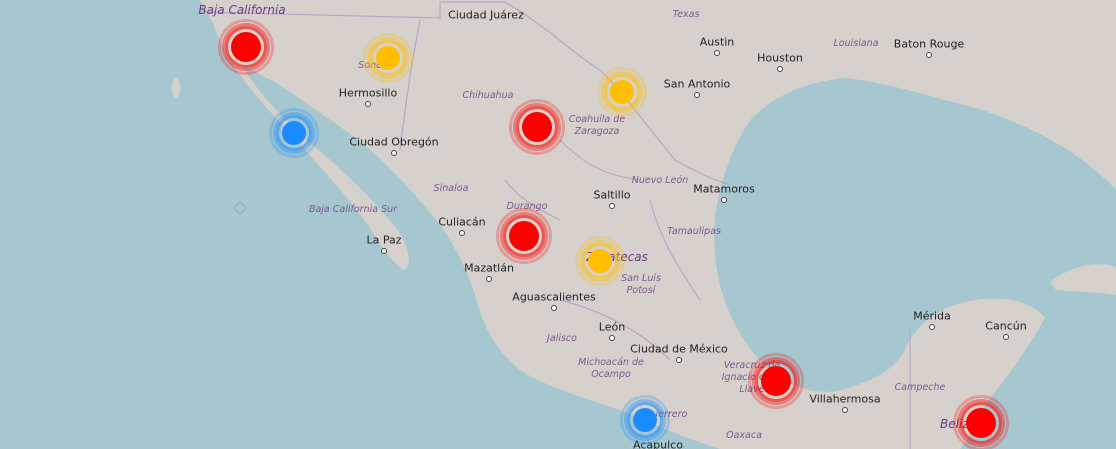 Image resolution: width=1116 pixels, height=449 pixels. I want to click on city-dot-saltillo, so click(612, 206).